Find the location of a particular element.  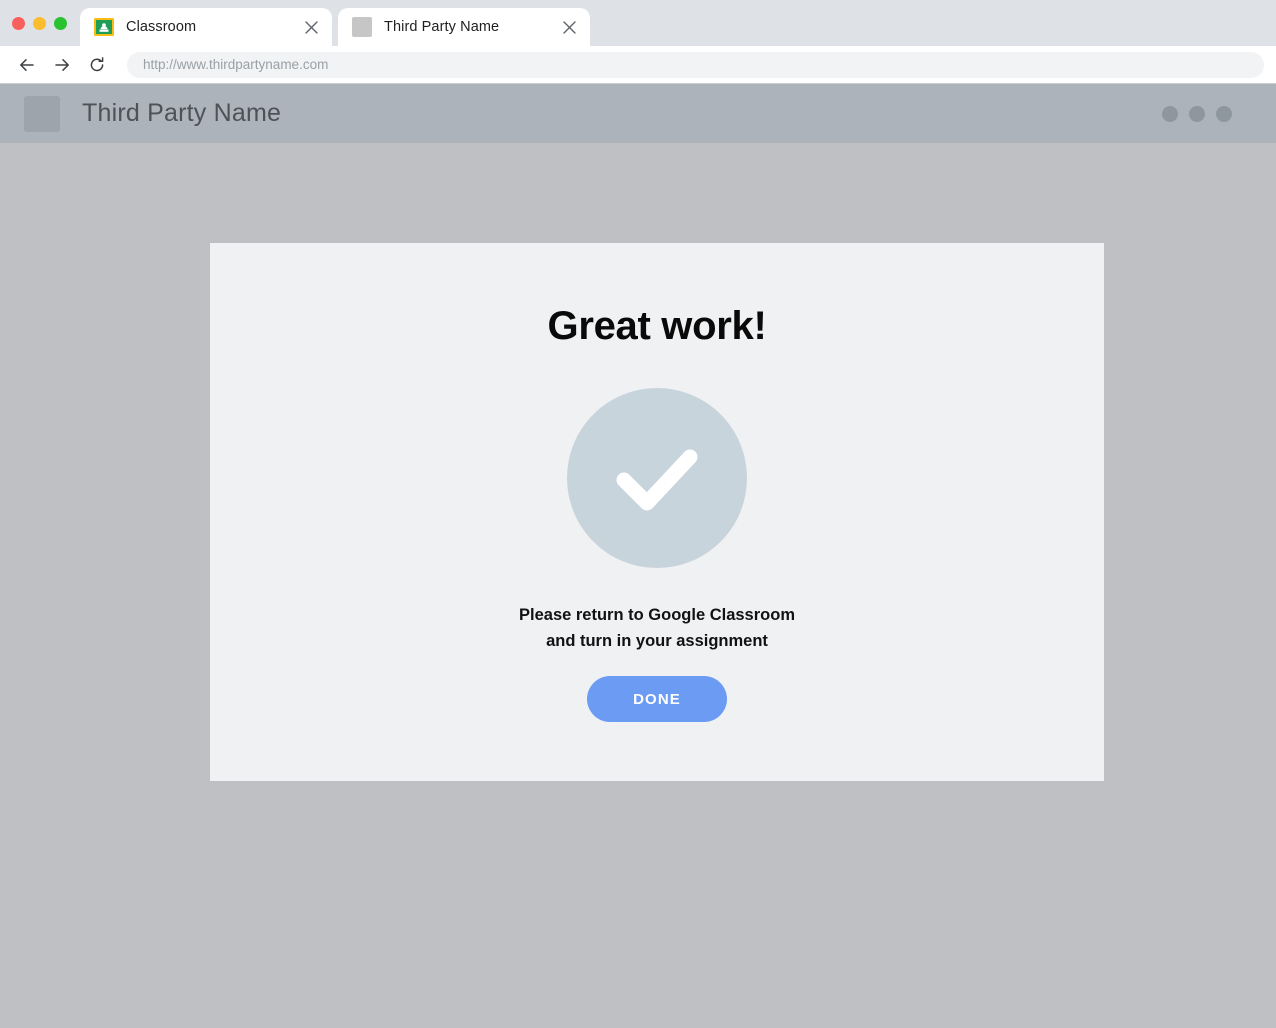

tab-title: Third Party Name is located at coordinates (442, 27).